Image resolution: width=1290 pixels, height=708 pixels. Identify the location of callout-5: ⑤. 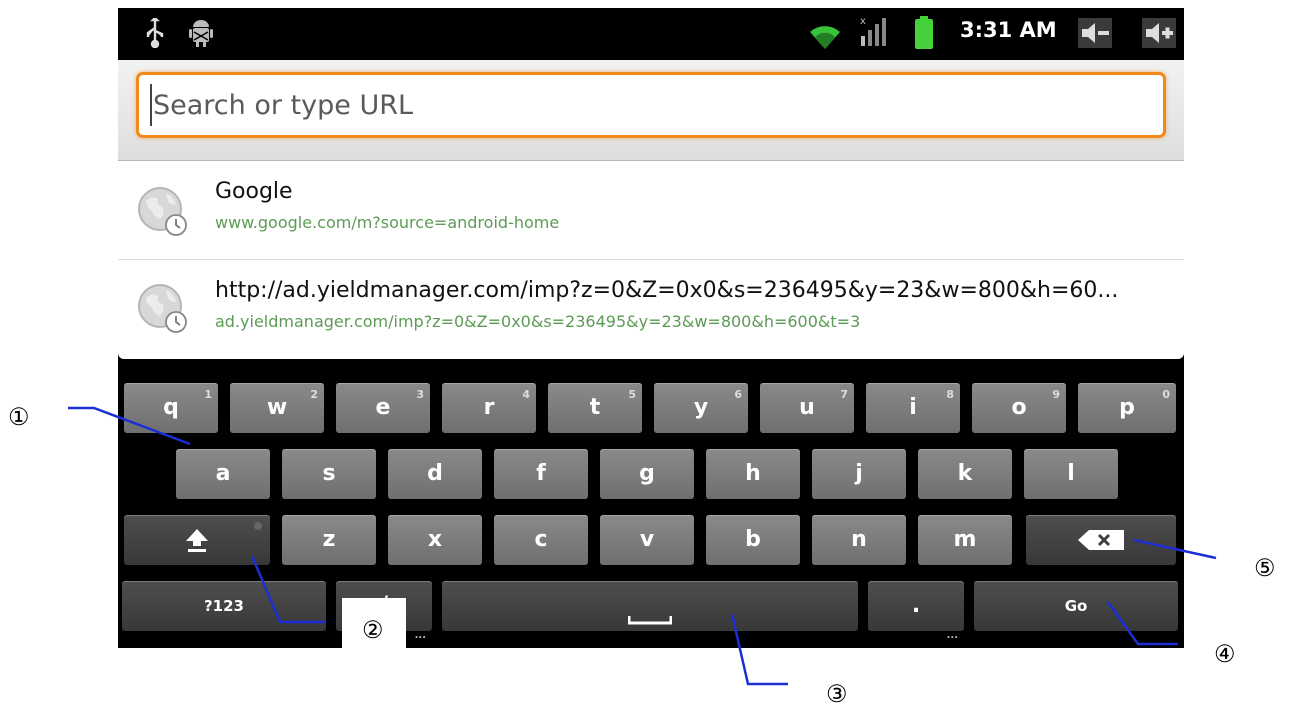
(1265, 568).